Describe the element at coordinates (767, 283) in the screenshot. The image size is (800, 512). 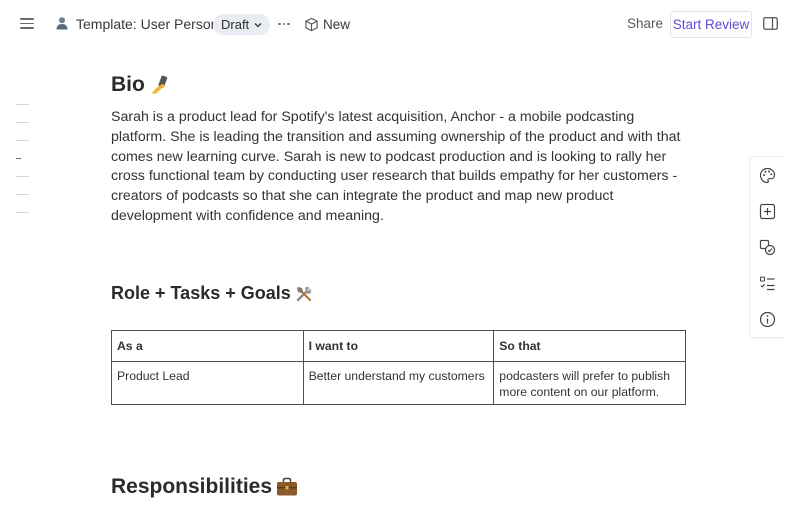
I see `checklist-icon` at that location.